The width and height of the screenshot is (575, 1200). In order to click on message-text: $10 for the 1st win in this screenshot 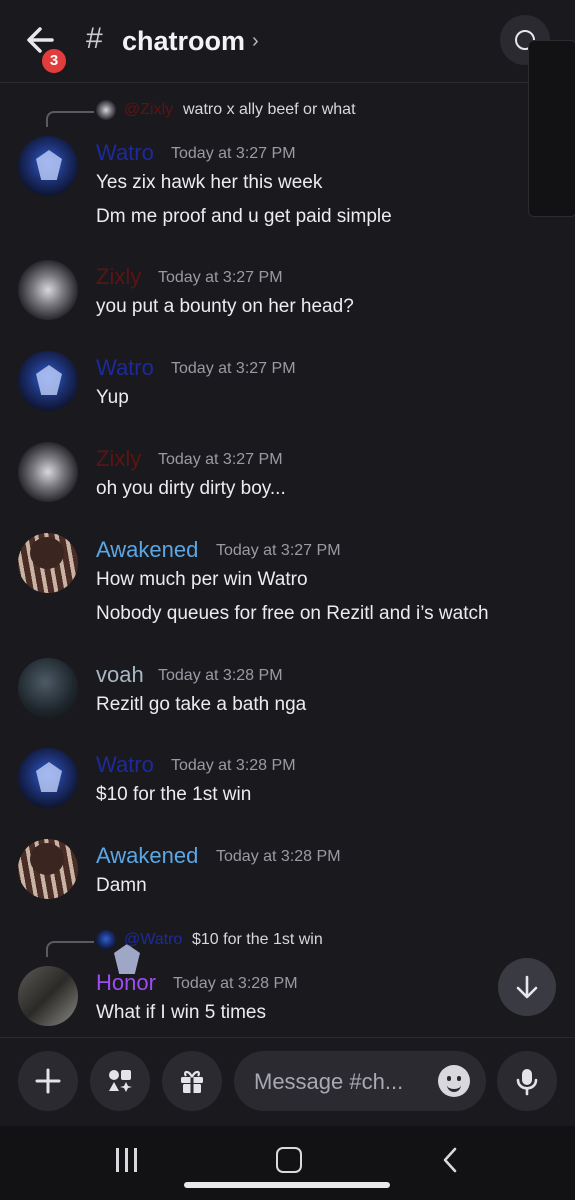, I will do `click(174, 794)`.